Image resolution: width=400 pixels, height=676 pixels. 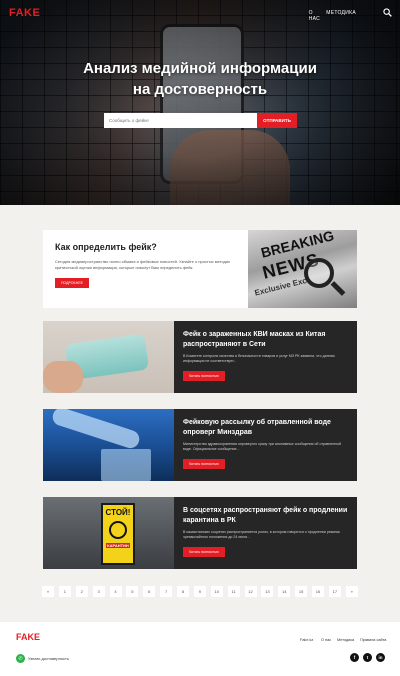 I want to click on social-links: f t in, so click(x=367, y=657).